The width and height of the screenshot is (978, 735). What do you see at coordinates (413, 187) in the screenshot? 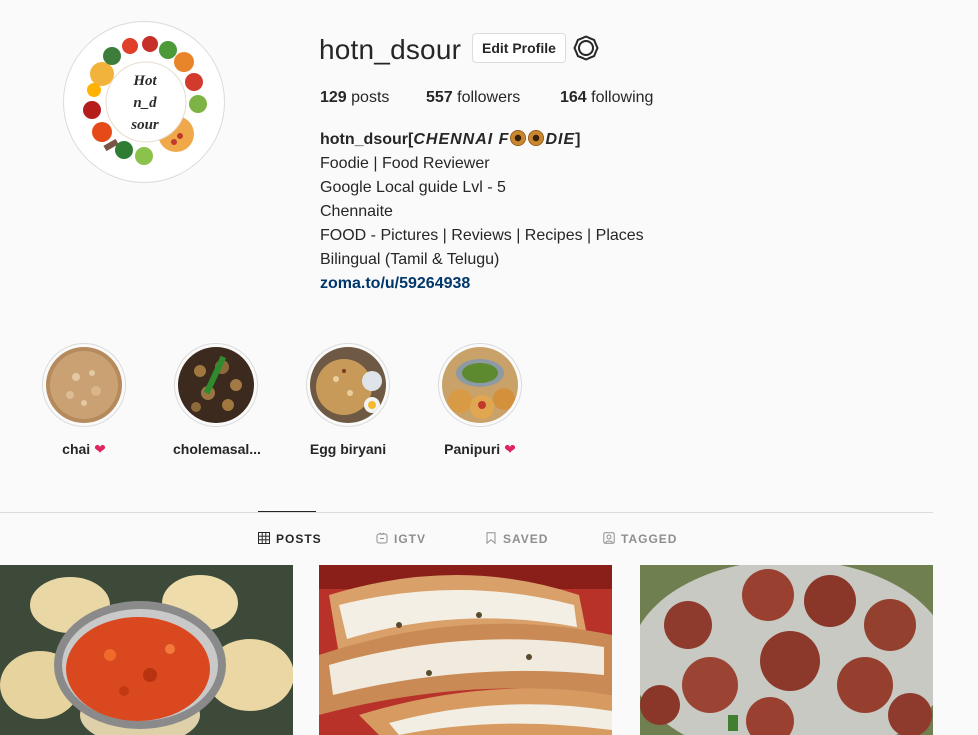
I see `bio-line: Google Local guide Lvl - 5` at bounding box center [413, 187].